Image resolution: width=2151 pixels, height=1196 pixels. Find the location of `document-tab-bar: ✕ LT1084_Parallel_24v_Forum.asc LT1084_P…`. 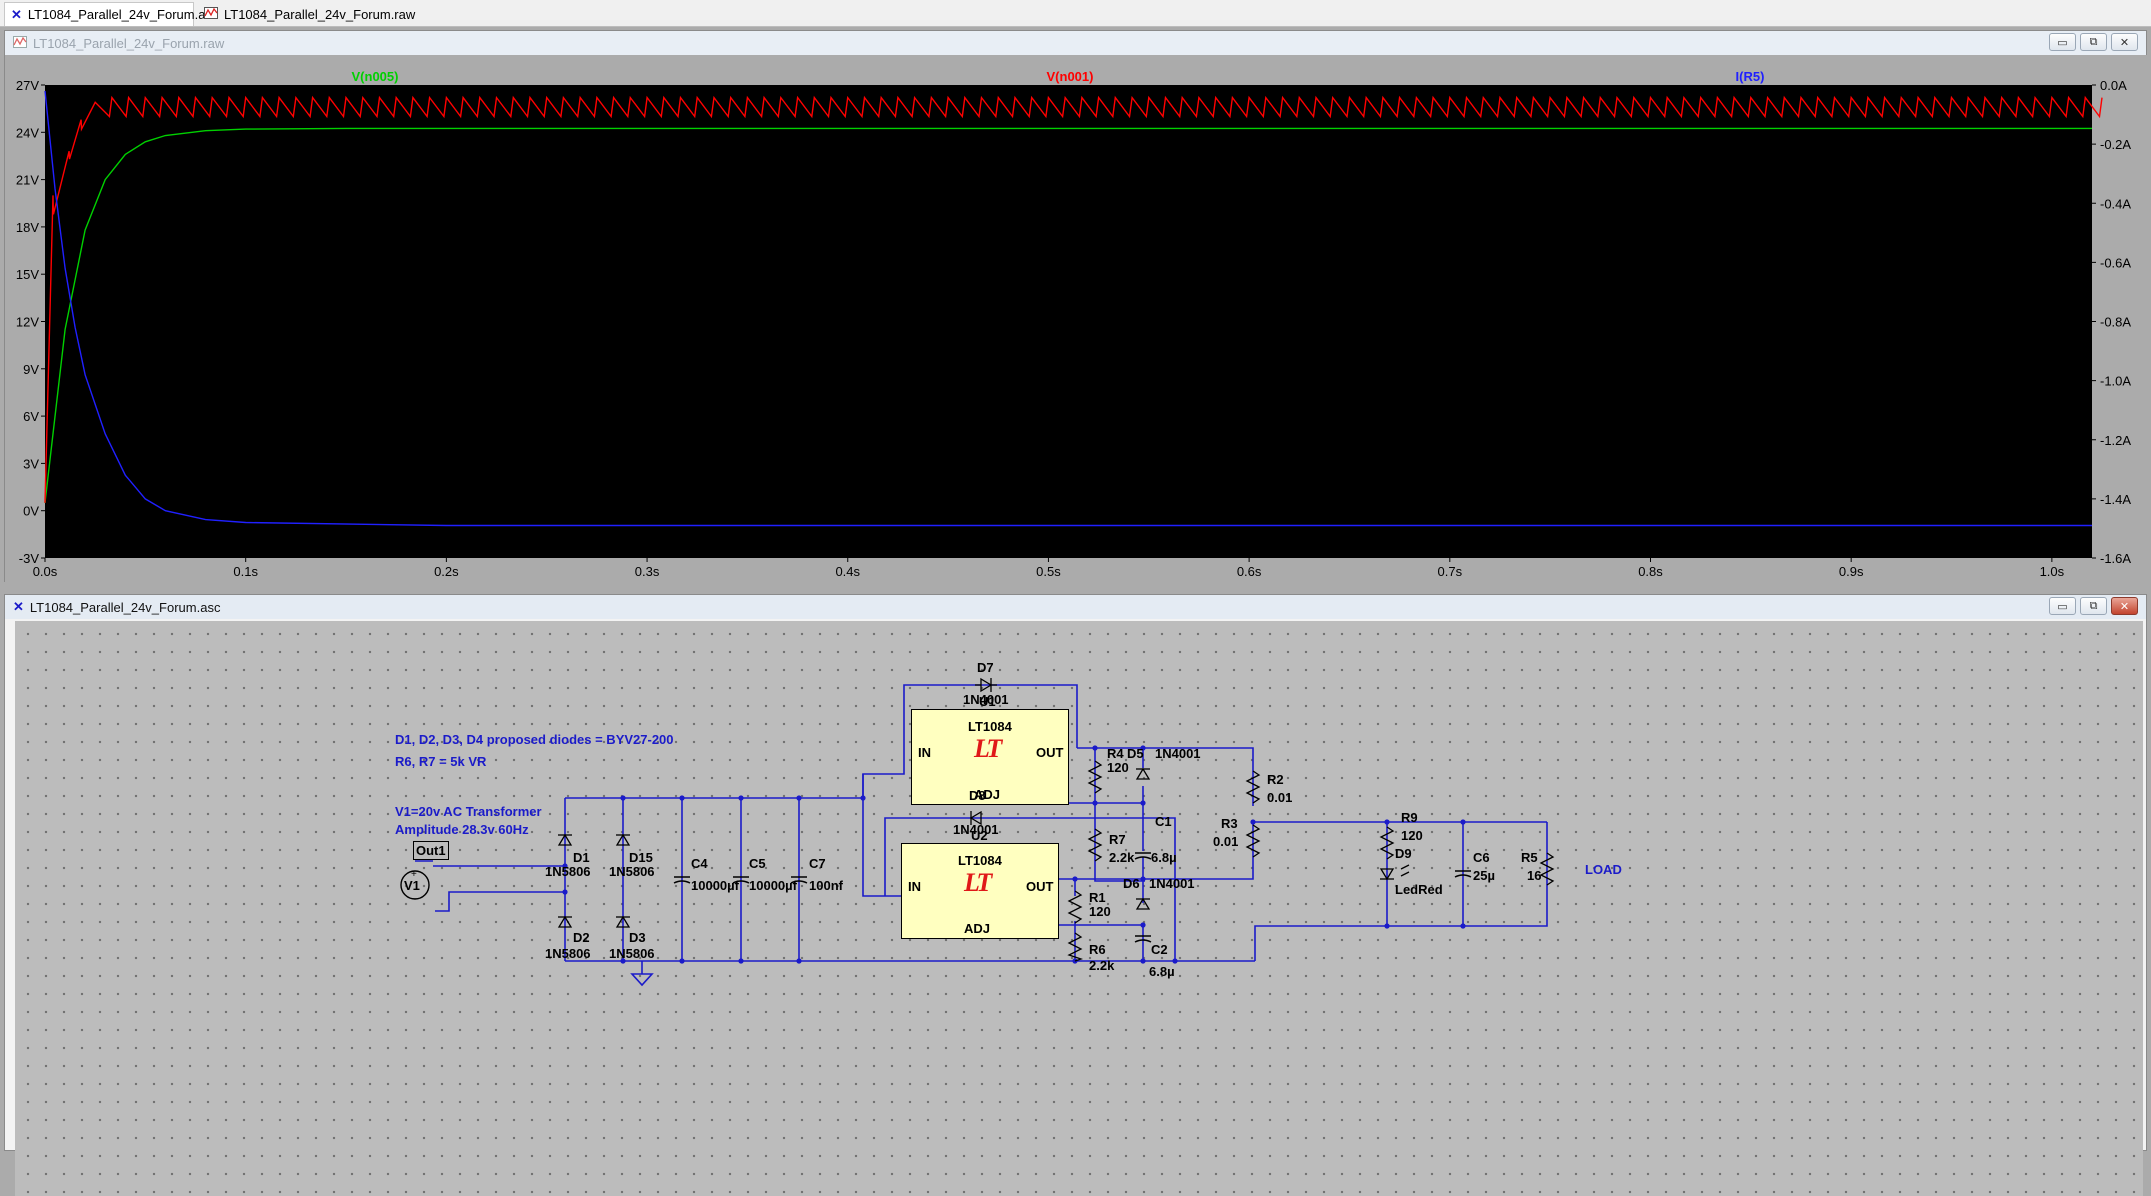

document-tab-bar: ✕ LT1084_Parallel_24v_Forum.asc LT1084_P… is located at coordinates (1075, 13).